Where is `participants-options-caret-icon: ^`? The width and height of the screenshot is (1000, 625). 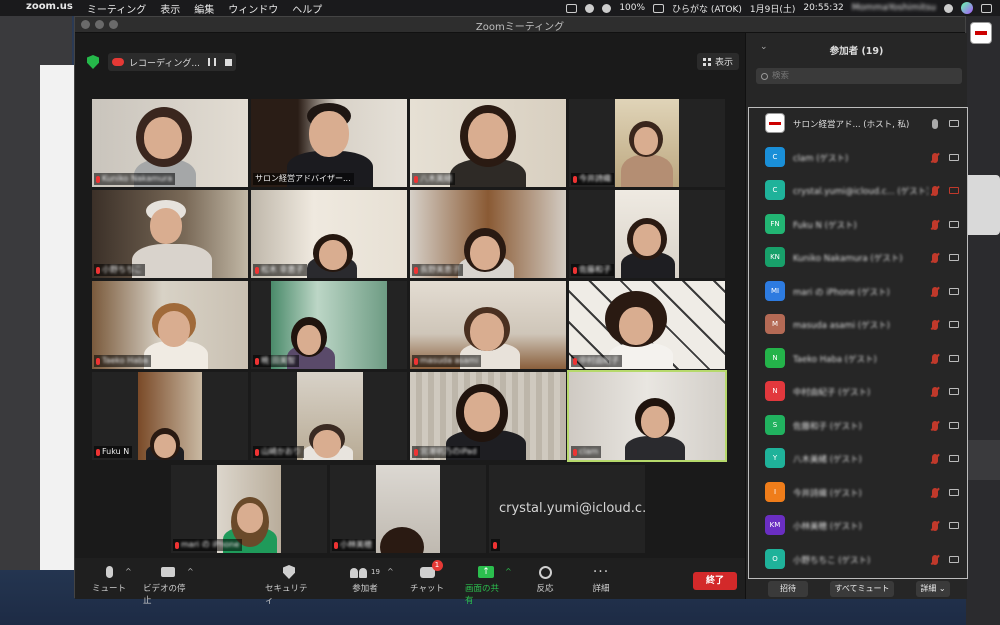 participants-options-caret-icon: ^ is located at coordinates (390, 571).